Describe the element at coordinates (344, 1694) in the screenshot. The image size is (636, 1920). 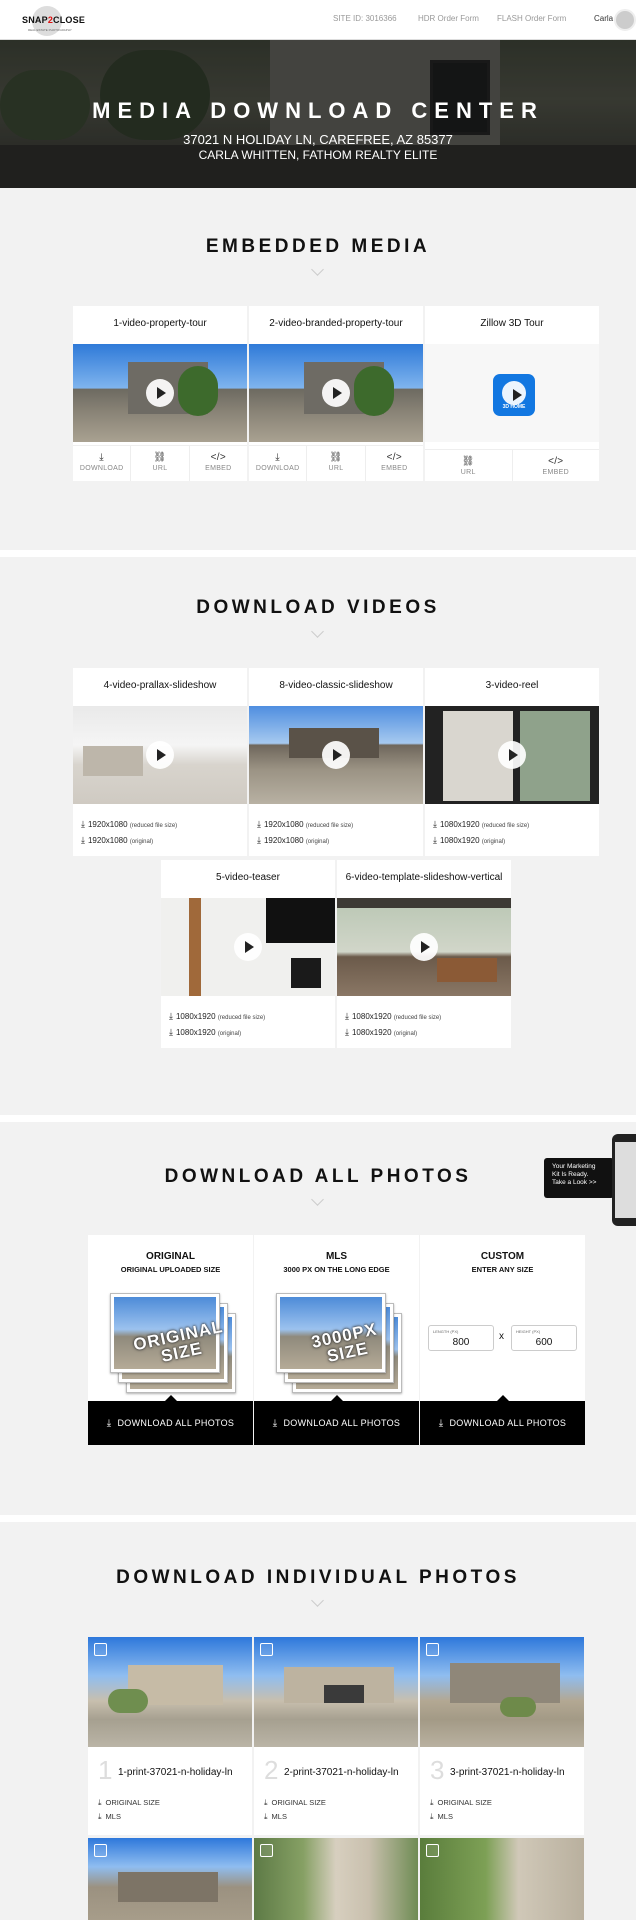
I see `garage-shape` at that location.